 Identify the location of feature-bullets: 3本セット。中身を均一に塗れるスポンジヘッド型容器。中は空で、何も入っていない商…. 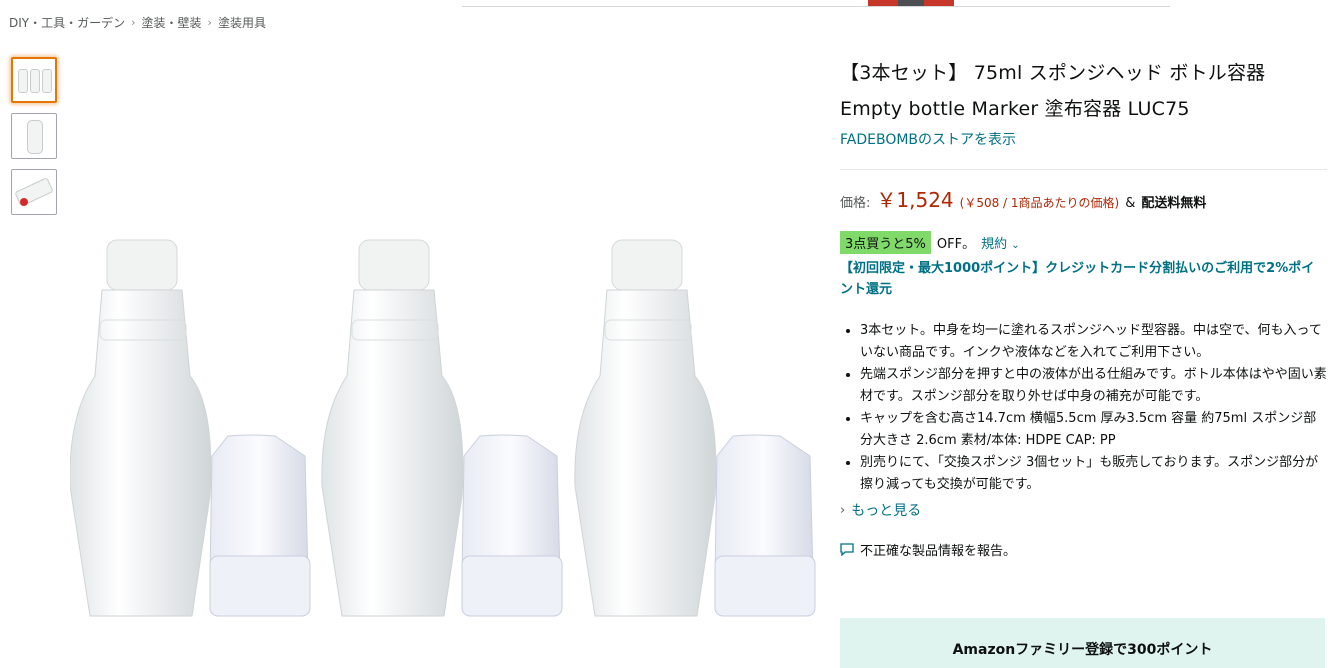
(1083, 408).